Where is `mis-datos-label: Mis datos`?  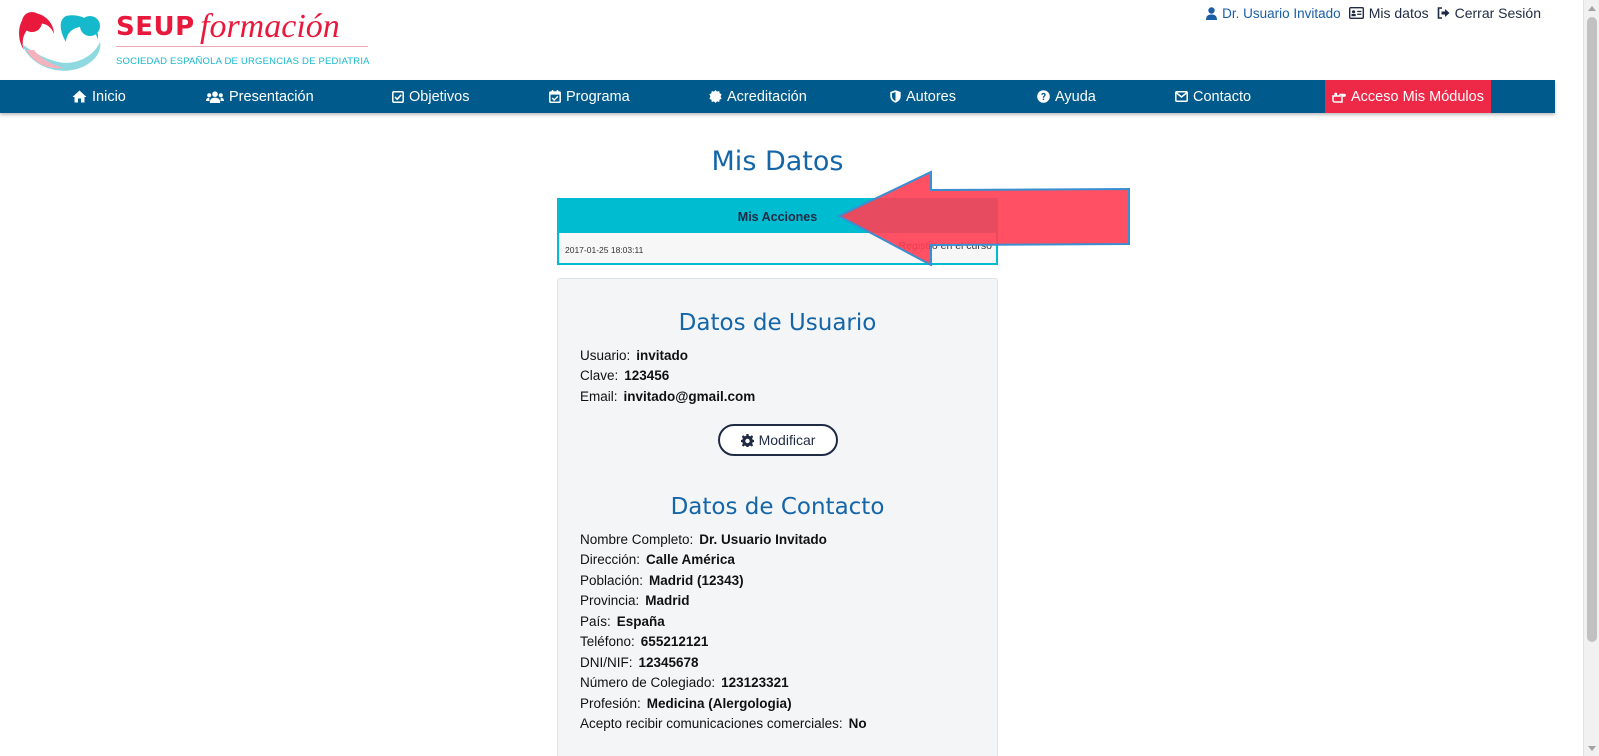 mis-datos-label: Mis datos is located at coordinates (1398, 13).